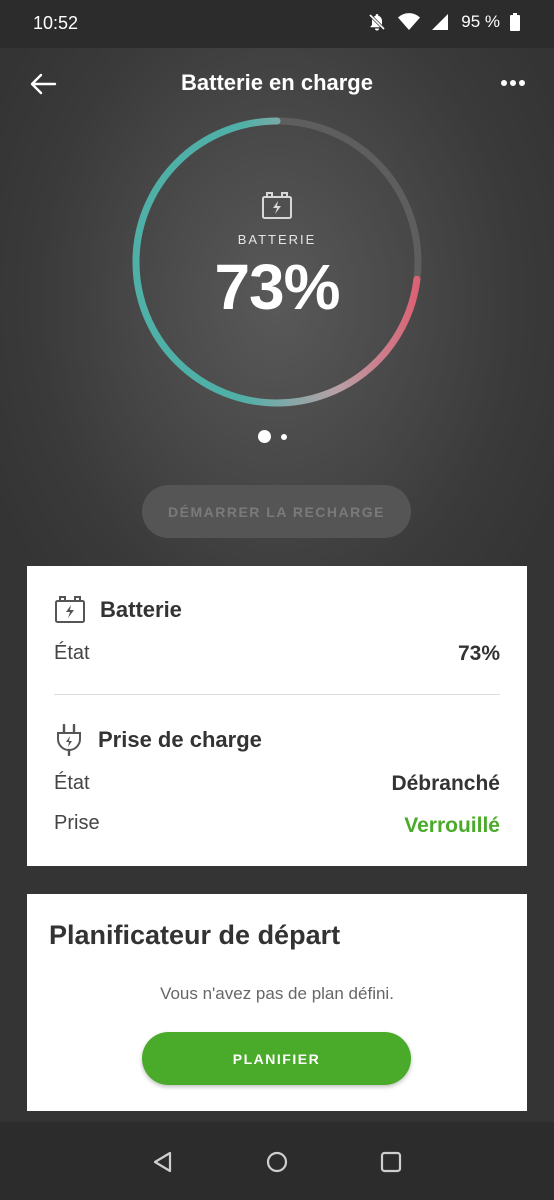 Image resolution: width=554 pixels, height=1200 pixels. I want to click on plug-section-header: Prise de charge, so click(158, 740).